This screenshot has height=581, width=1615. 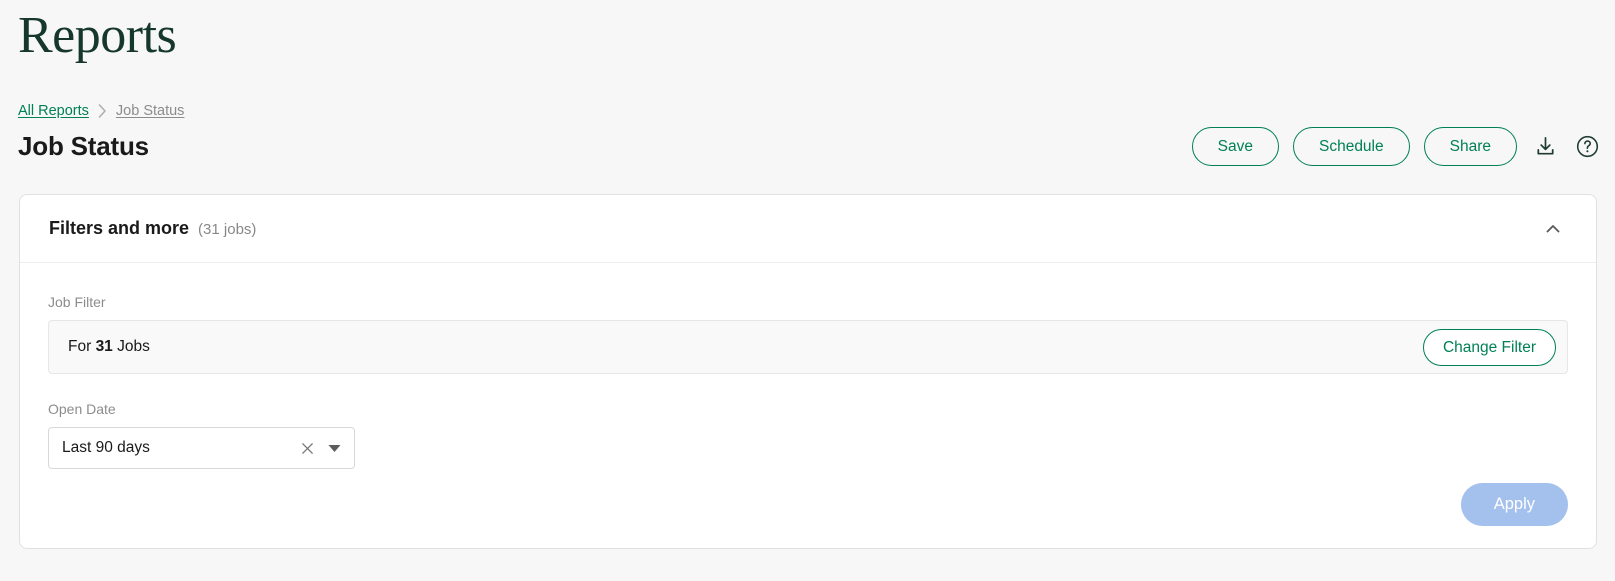 I want to click on open-date-label: Open Date, so click(x=82, y=409).